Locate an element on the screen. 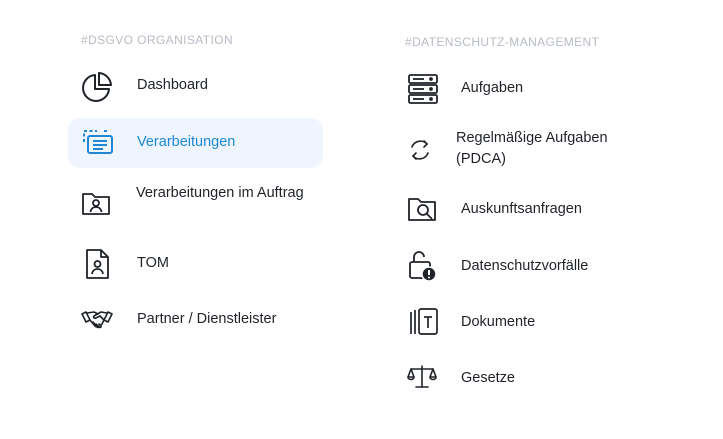 The image size is (723, 439). nav-item-partner-dienstleister: Partner / Dienstleister is located at coordinates (195, 320).